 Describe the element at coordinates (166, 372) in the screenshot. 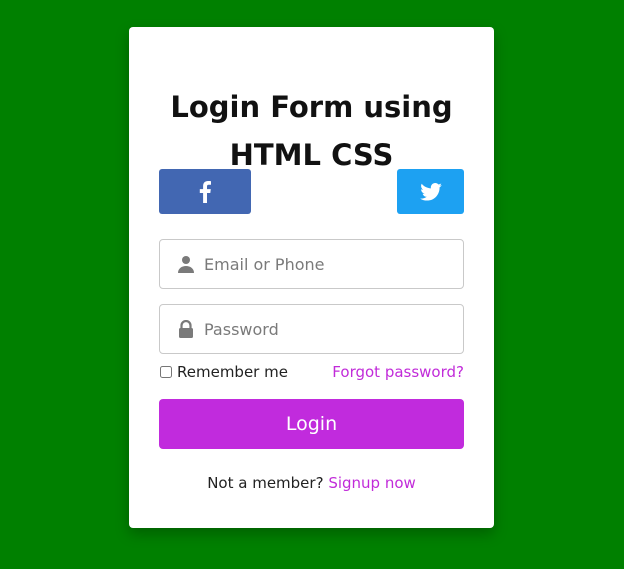

I see `remember-me-checkbox` at that location.